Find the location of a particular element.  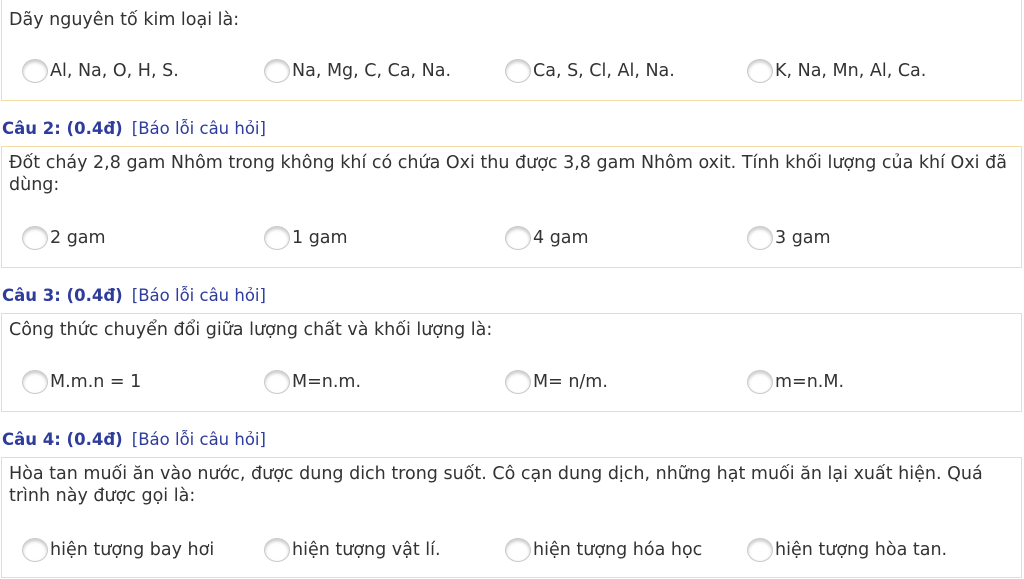

question-4-number: Câu 4: (0.4đ) is located at coordinates (62, 439).